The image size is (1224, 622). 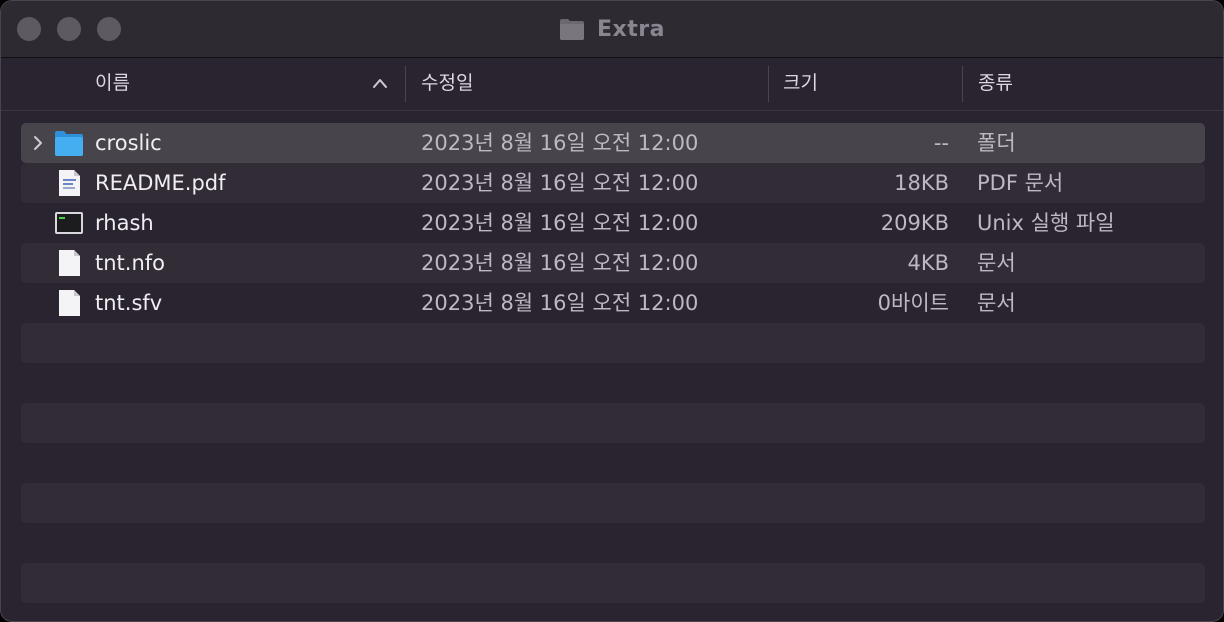 What do you see at coordinates (130, 263) in the screenshot?
I see `file-name: tnt.nfo` at bounding box center [130, 263].